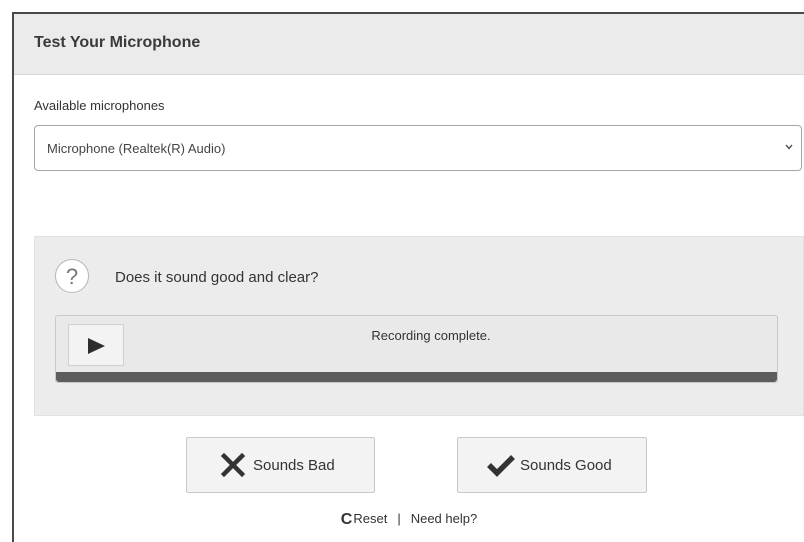 This screenshot has width=804, height=542. I want to click on playback-progress-fill, so click(416, 377).